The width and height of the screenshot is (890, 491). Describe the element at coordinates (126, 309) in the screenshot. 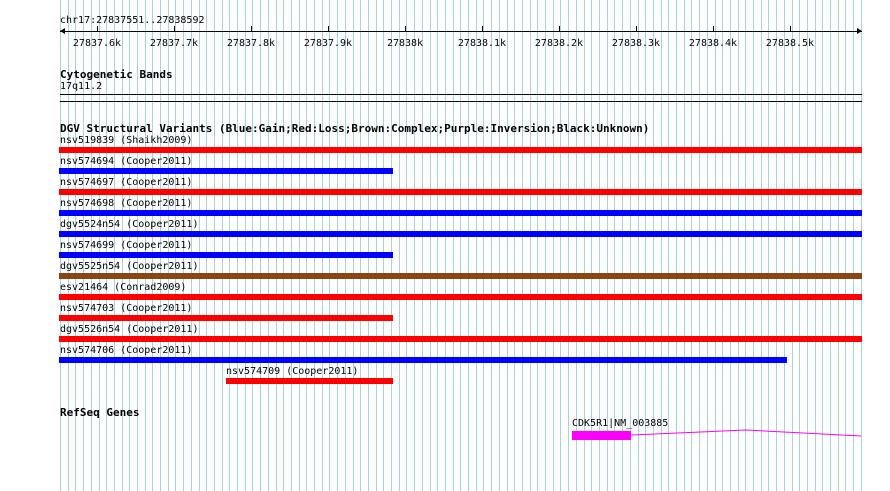

I see `variant-label: nsv574703 (Cooper2011)` at that location.